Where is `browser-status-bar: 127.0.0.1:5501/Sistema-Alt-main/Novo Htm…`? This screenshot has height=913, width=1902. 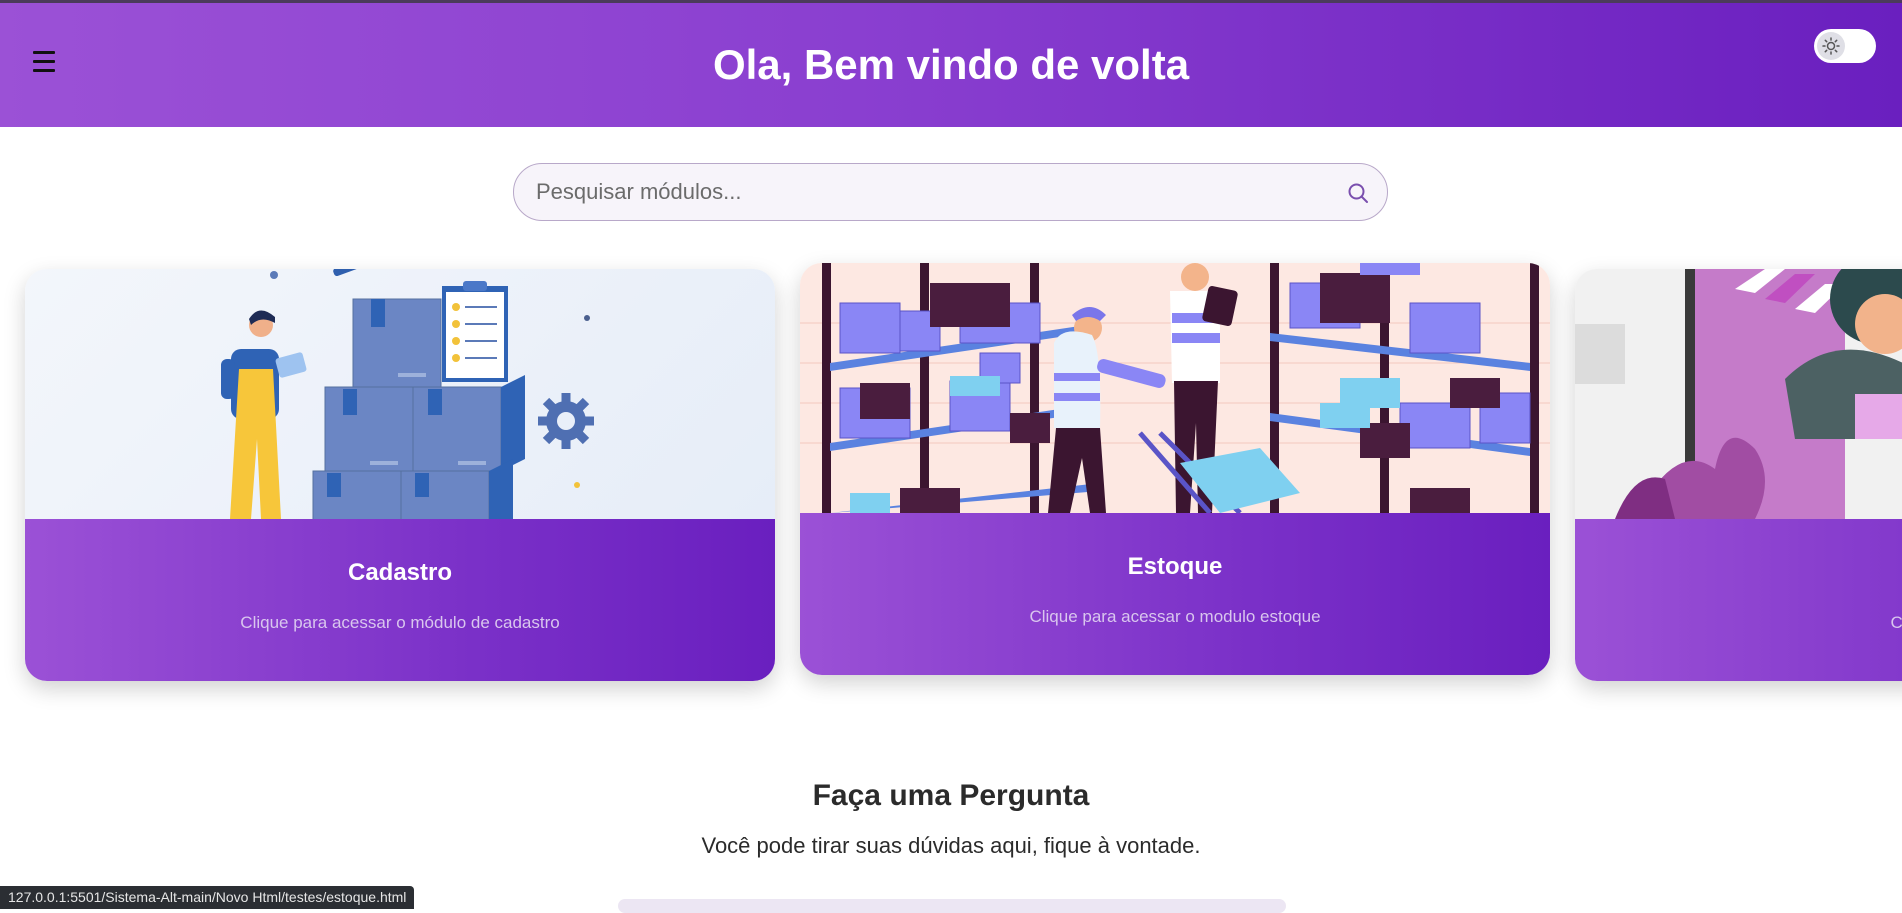 browser-status-bar: 127.0.0.1:5501/Sistema-Alt-main/Novo Htm… is located at coordinates (207, 897).